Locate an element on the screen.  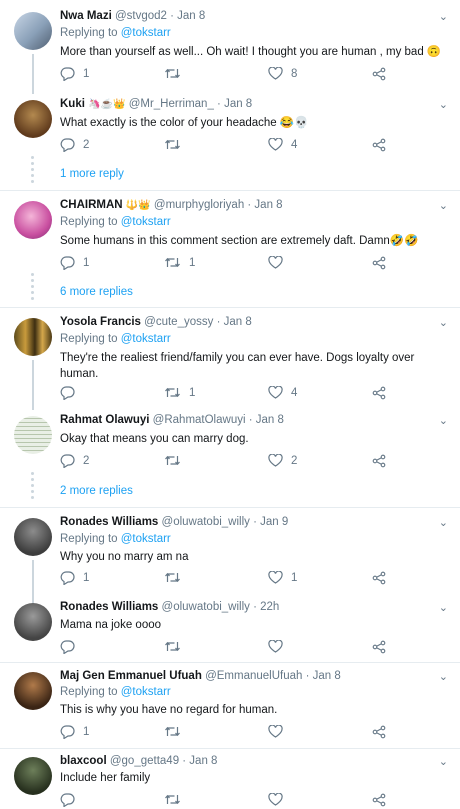
user-handle-date: @go_getta49 · Jan 8 is located at coordinates (164, 761).